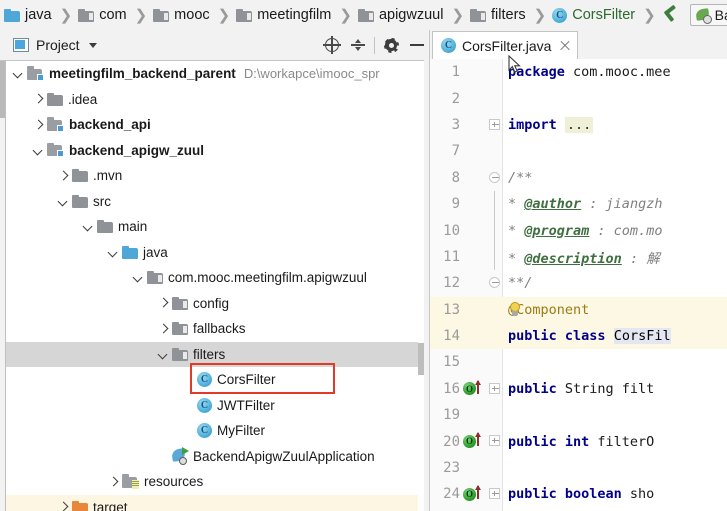 Image resolution: width=727 pixels, height=511 pixels. Describe the element at coordinates (451, 362) in the screenshot. I see `line-number: 15` at that location.